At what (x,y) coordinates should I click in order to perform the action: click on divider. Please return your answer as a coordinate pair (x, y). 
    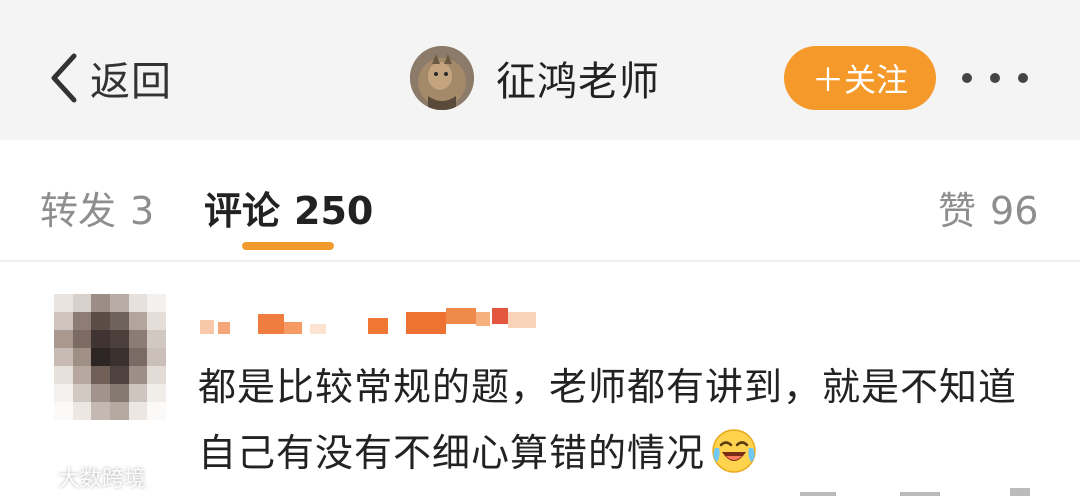
    Looking at the image, I should click on (540, 261).